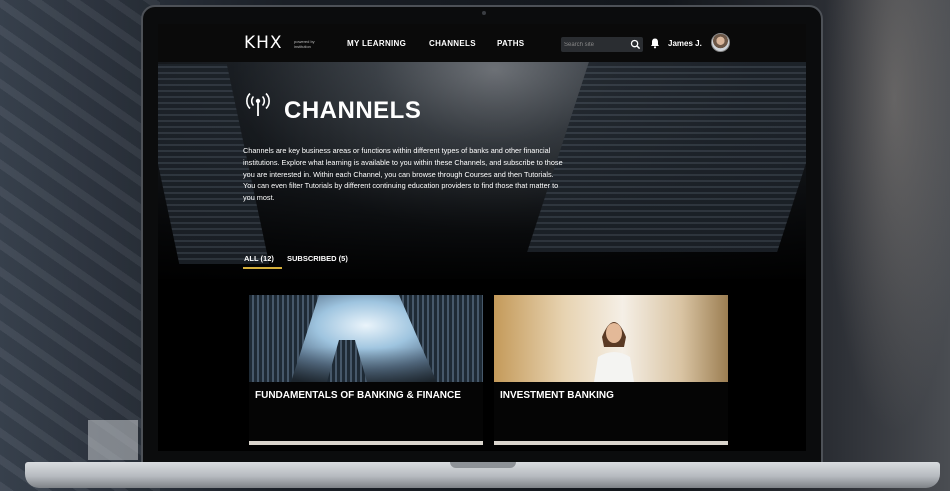 The height and width of the screenshot is (491, 950). Describe the element at coordinates (358, 395) in the screenshot. I see `card-title: FUNDAMENTALS OF BANKING & FINANCE` at that location.